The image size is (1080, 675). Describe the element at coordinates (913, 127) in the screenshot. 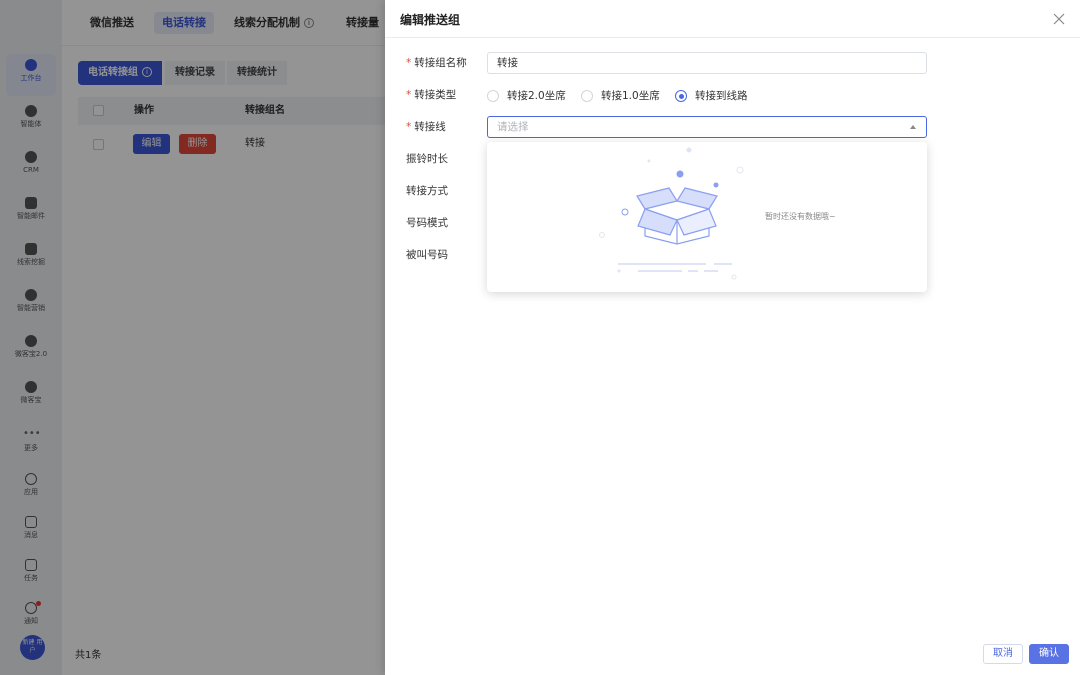

I see `caret-up-icon` at that location.